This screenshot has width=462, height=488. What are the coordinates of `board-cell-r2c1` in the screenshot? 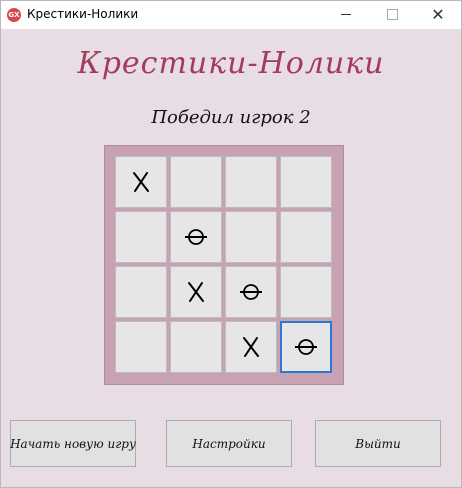 It's located at (141, 237).